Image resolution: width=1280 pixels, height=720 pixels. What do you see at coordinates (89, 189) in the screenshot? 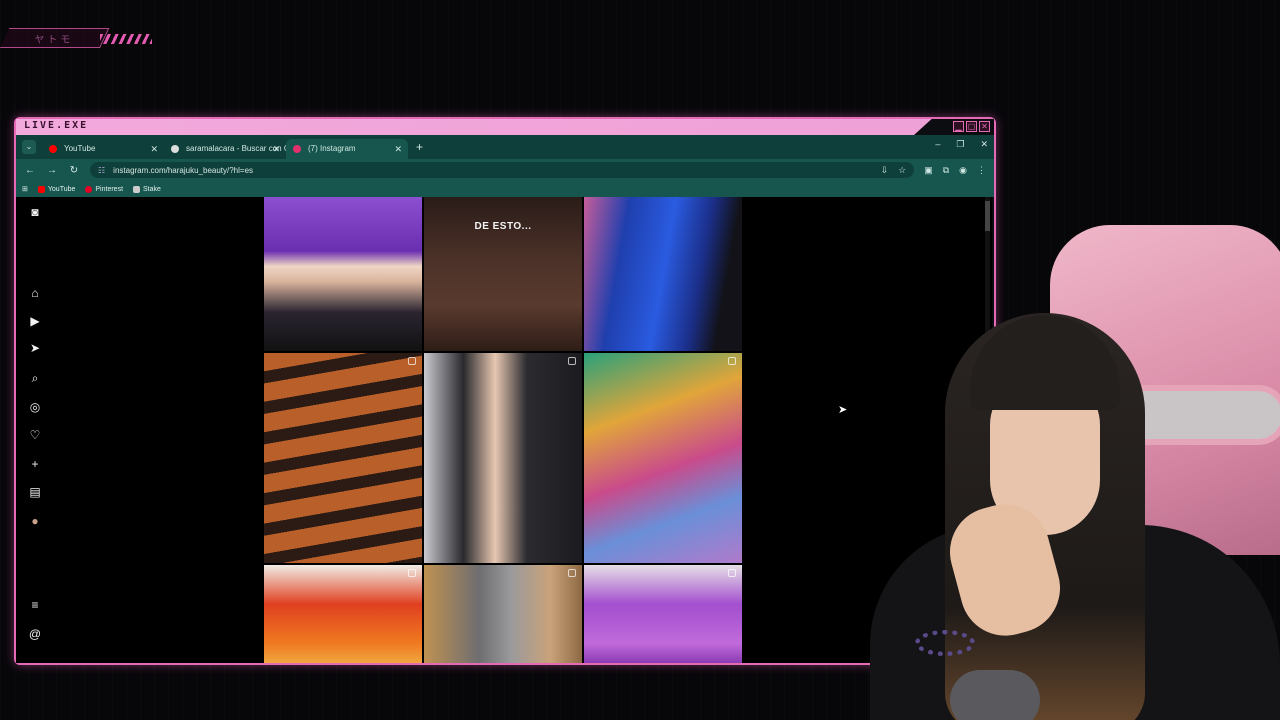
I see `pinterest-bookmark-icon` at bounding box center [89, 189].